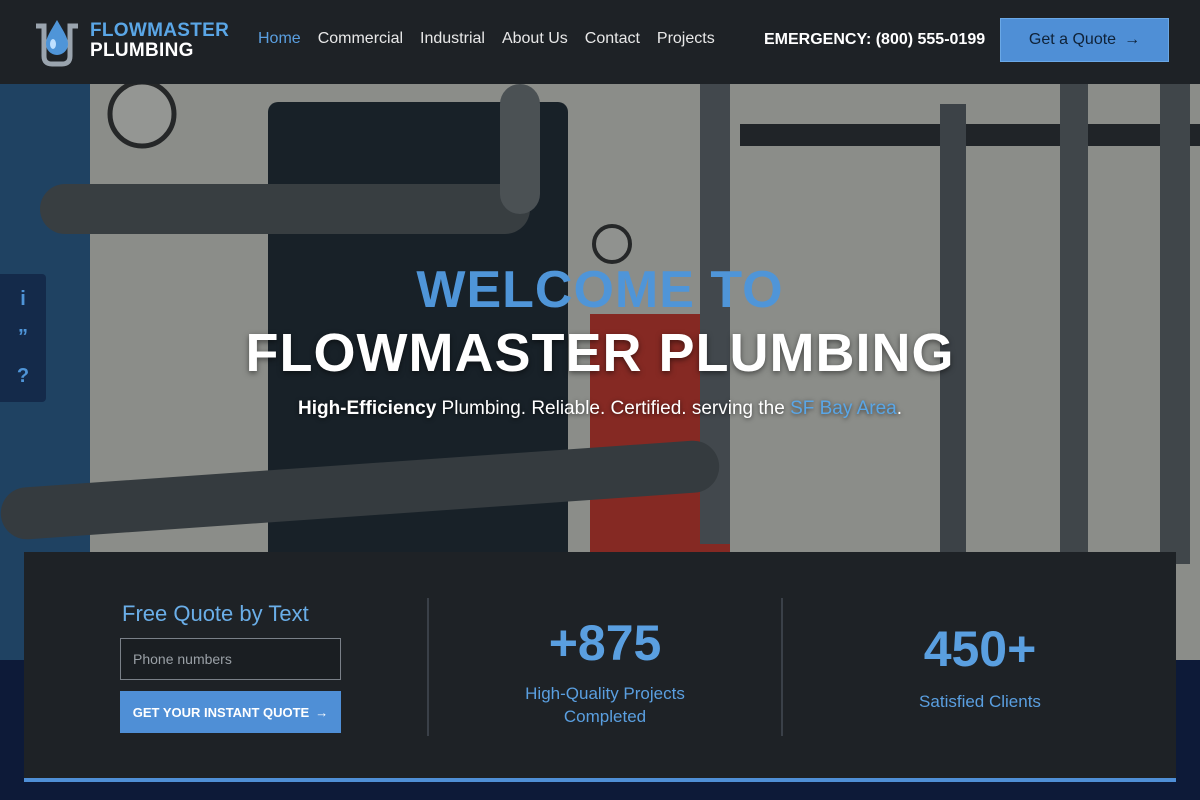 Image resolution: width=1200 pixels, height=800 pixels. Describe the element at coordinates (57, 41) in the screenshot. I see `pipe-drop-logo-icon` at that location.